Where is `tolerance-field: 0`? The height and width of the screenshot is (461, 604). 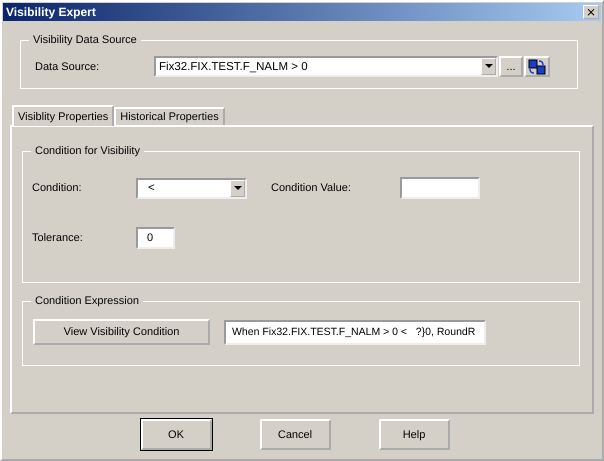 tolerance-field: 0 is located at coordinates (155, 238).